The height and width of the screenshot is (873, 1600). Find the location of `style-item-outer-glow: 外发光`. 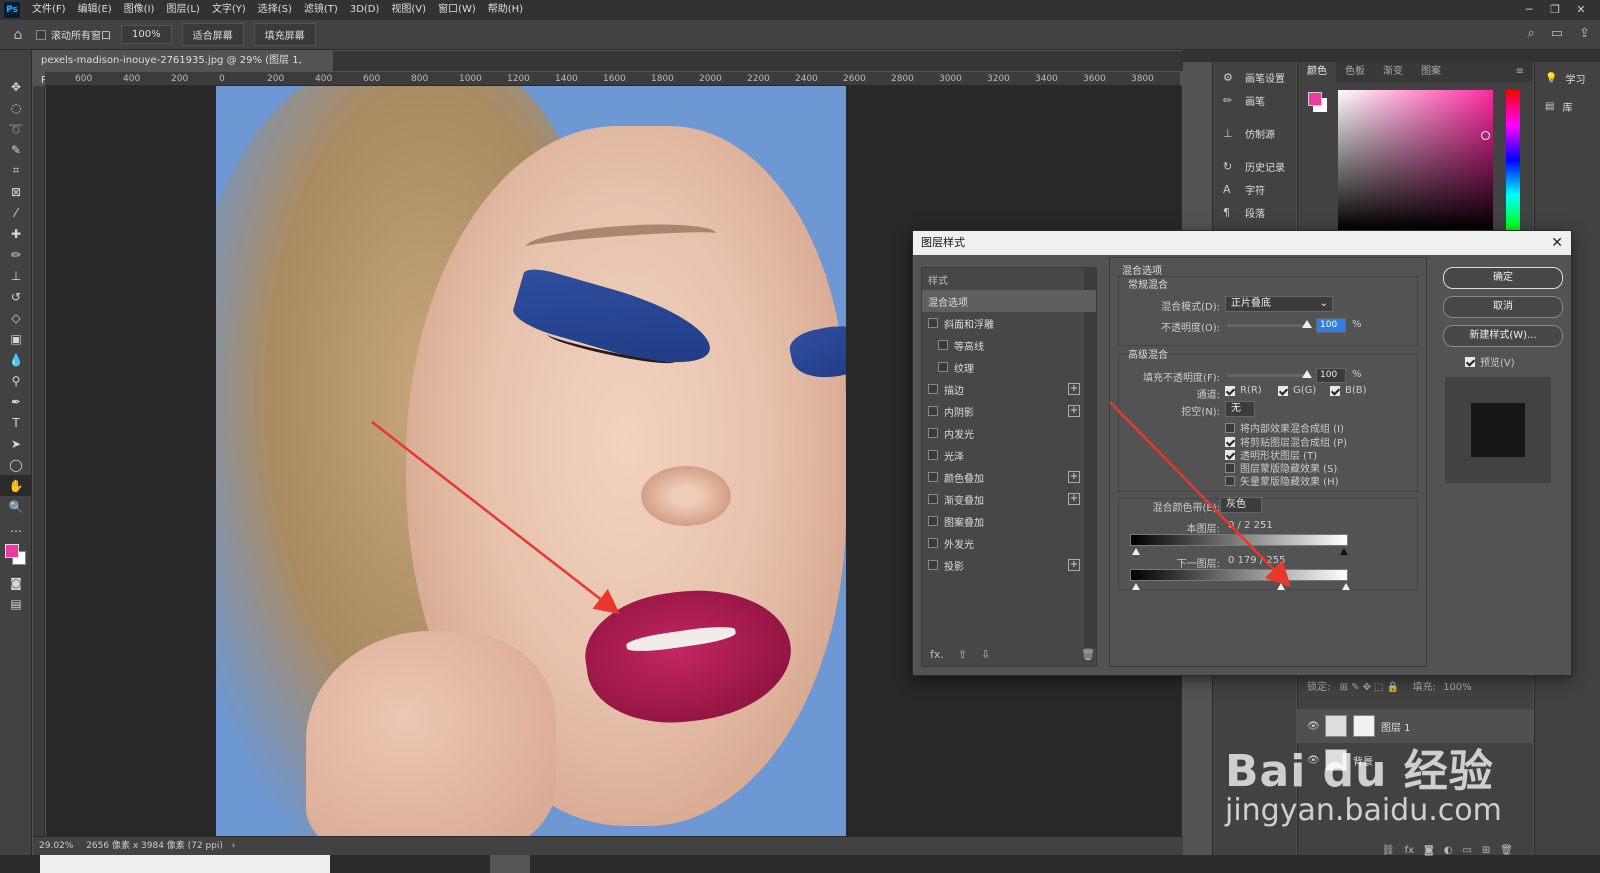

style-item-outer-glow: 外发光 is located at coordinates (1009, 543).